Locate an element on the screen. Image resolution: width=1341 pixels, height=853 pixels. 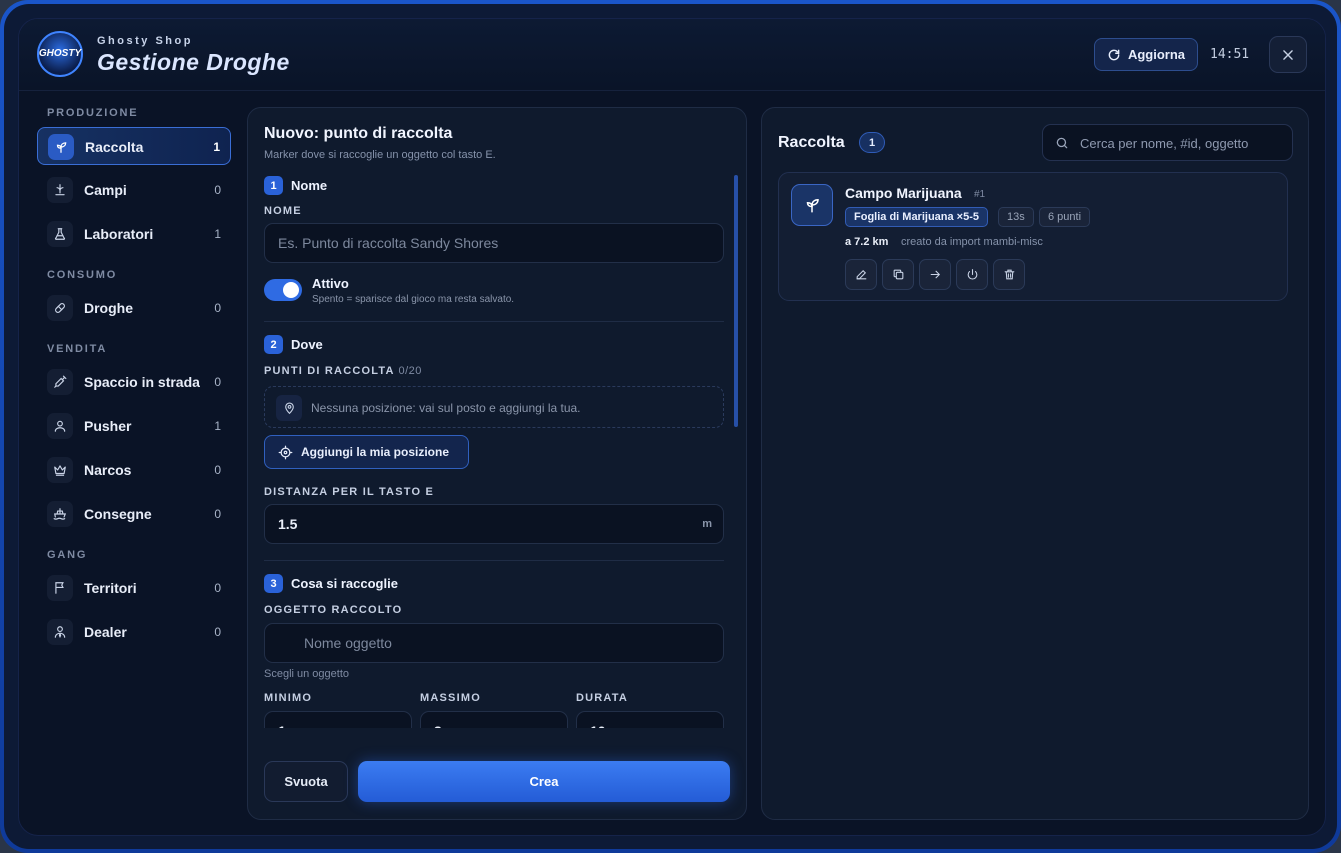
close-button is located at coordinates (1288, 54).